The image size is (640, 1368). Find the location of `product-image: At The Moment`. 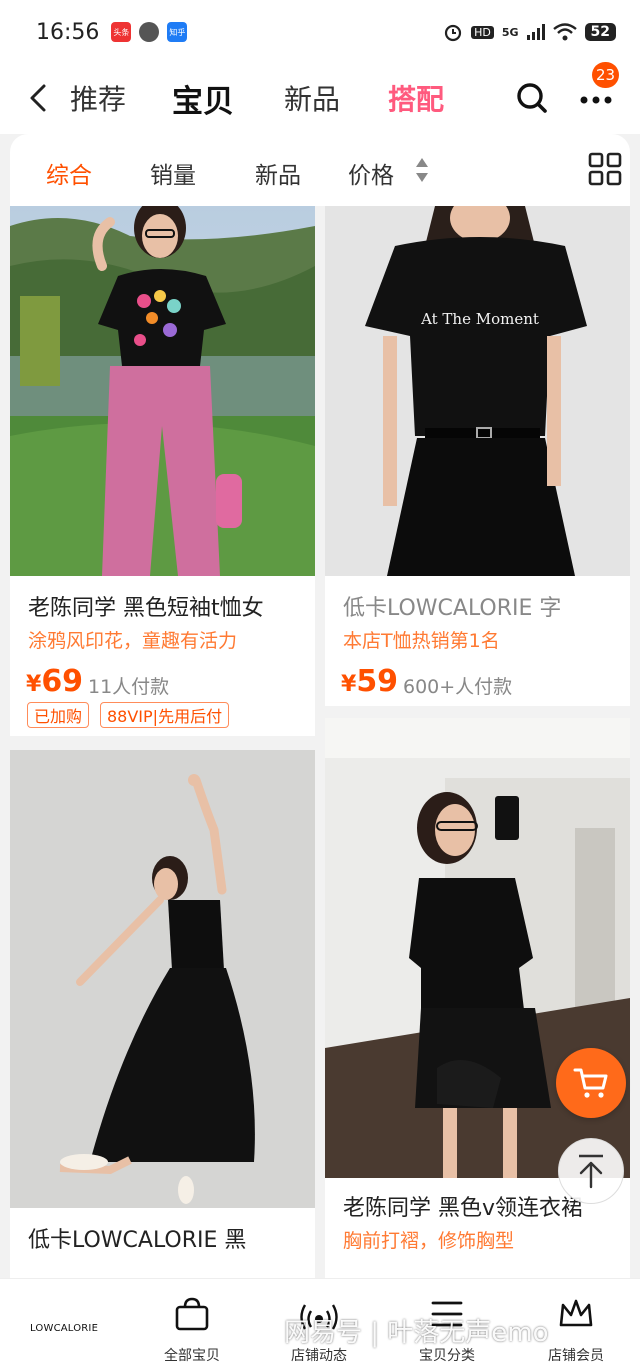

product-image: At The Moment is located at coordinates (477, 391).